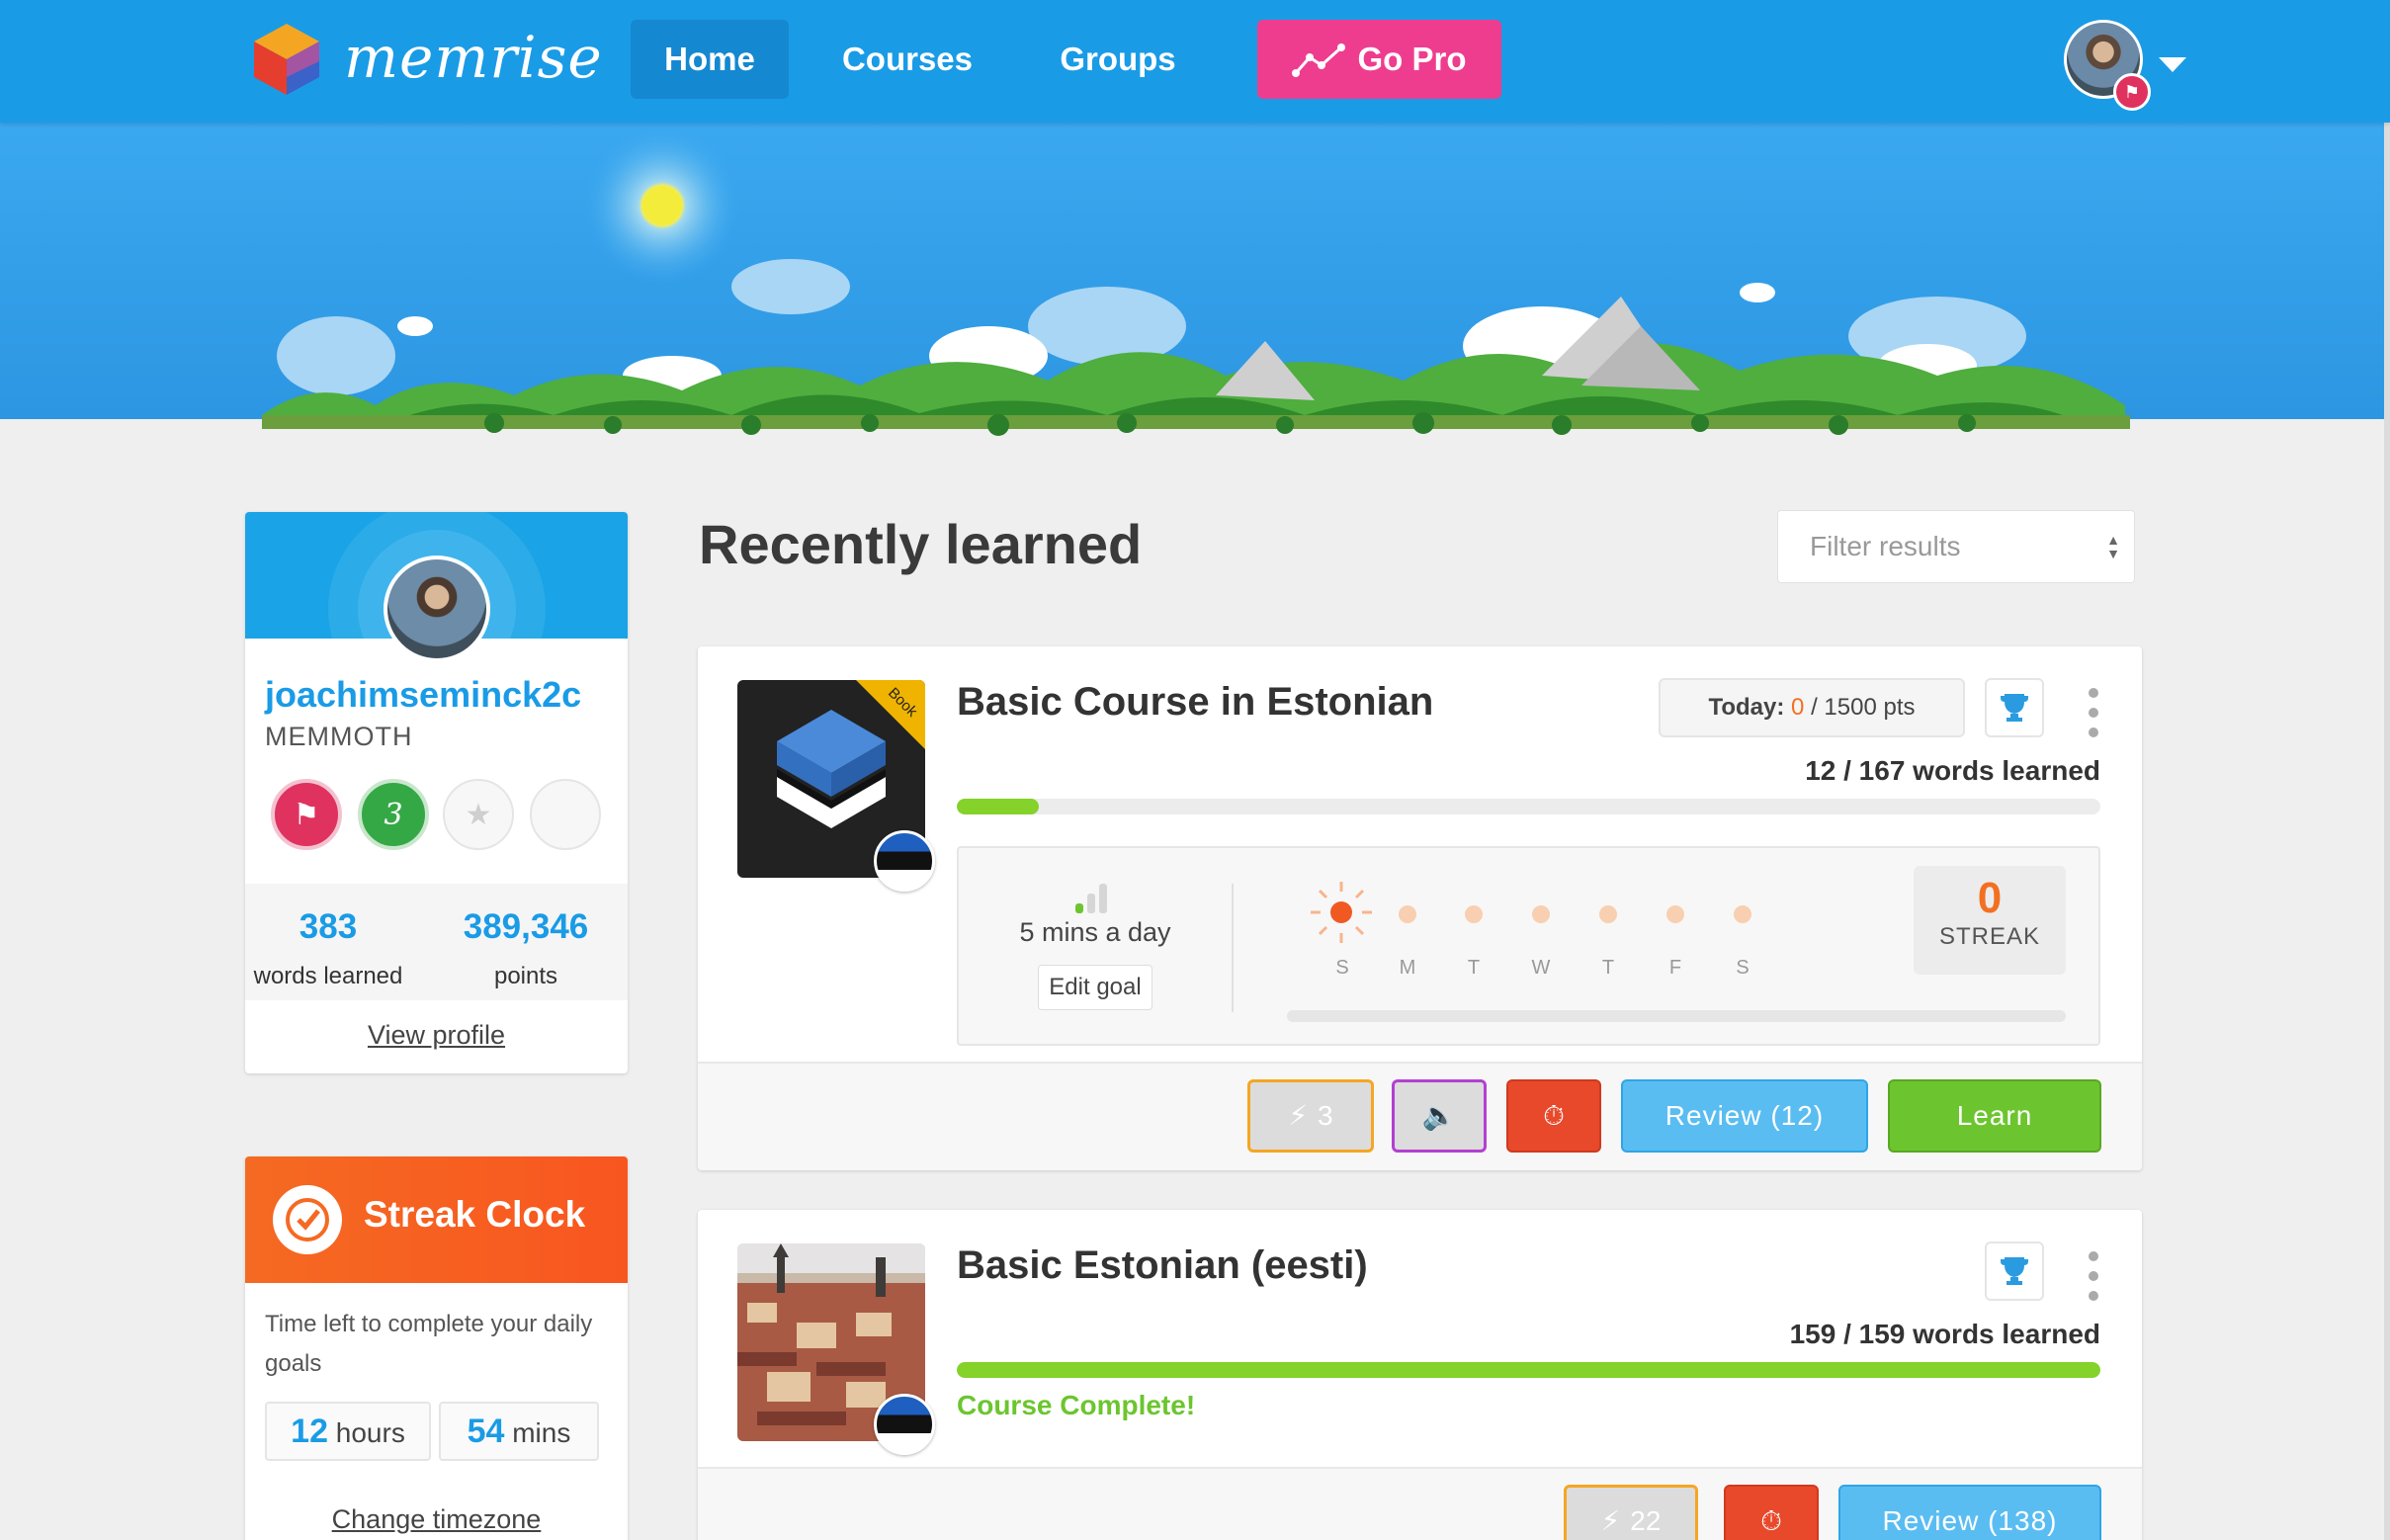  Describe the element at coordinates (429, 1344) in the screenshot. I see `streak-clock-description: Time left to complete your daily goals` at that location.